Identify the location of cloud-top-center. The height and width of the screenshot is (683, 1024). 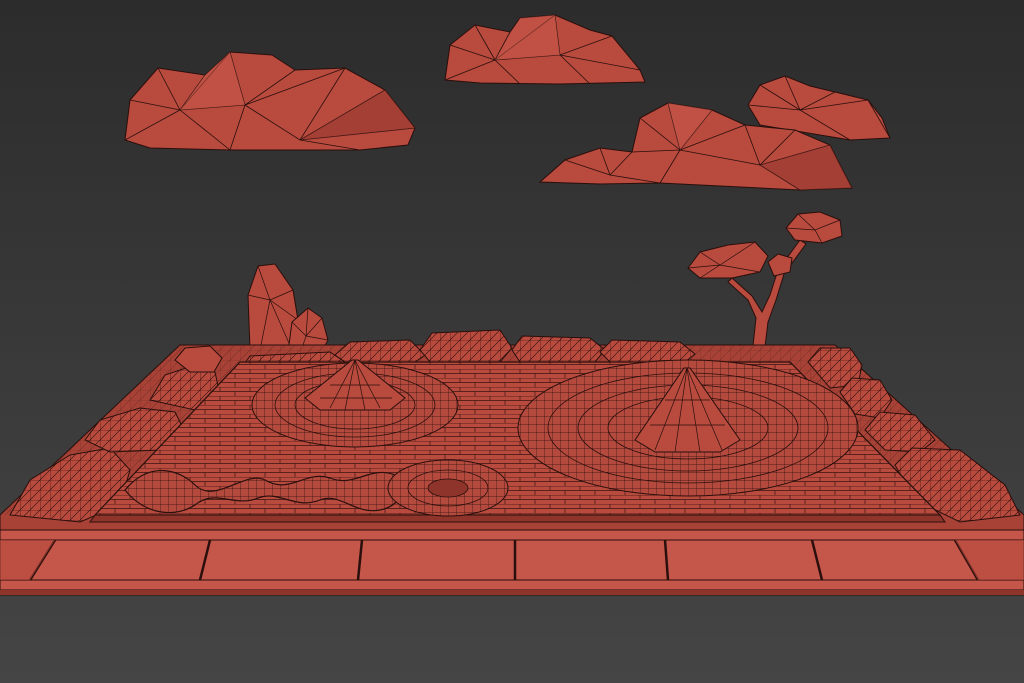
(545, 49).